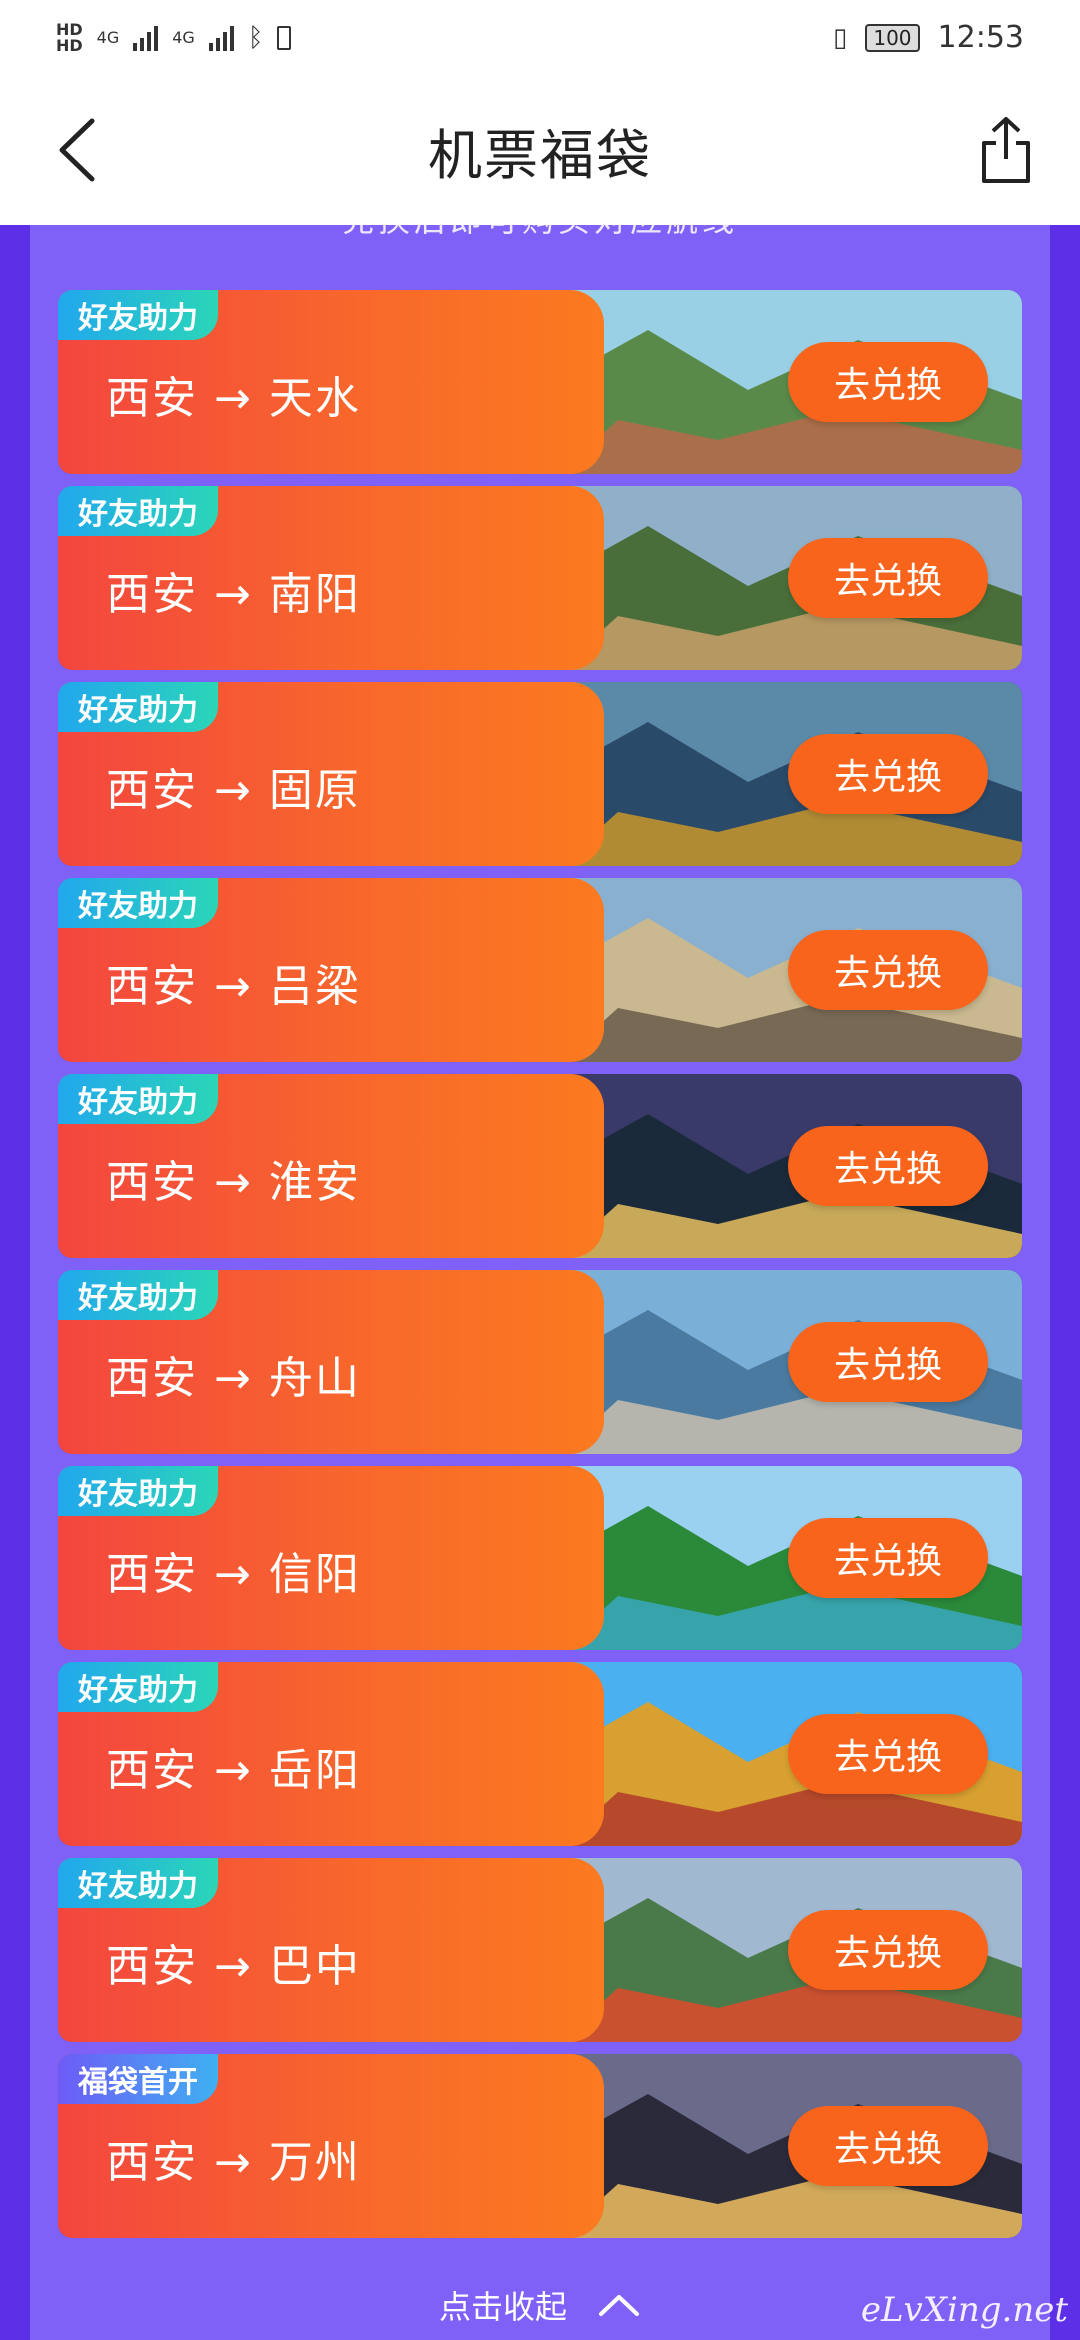 The height and width of the screenshot is (2340, 1080). What do you see at coordinates (183, 37) in the screenshot?
I see `net2-label: 4G` at bounding box center [183, 37].